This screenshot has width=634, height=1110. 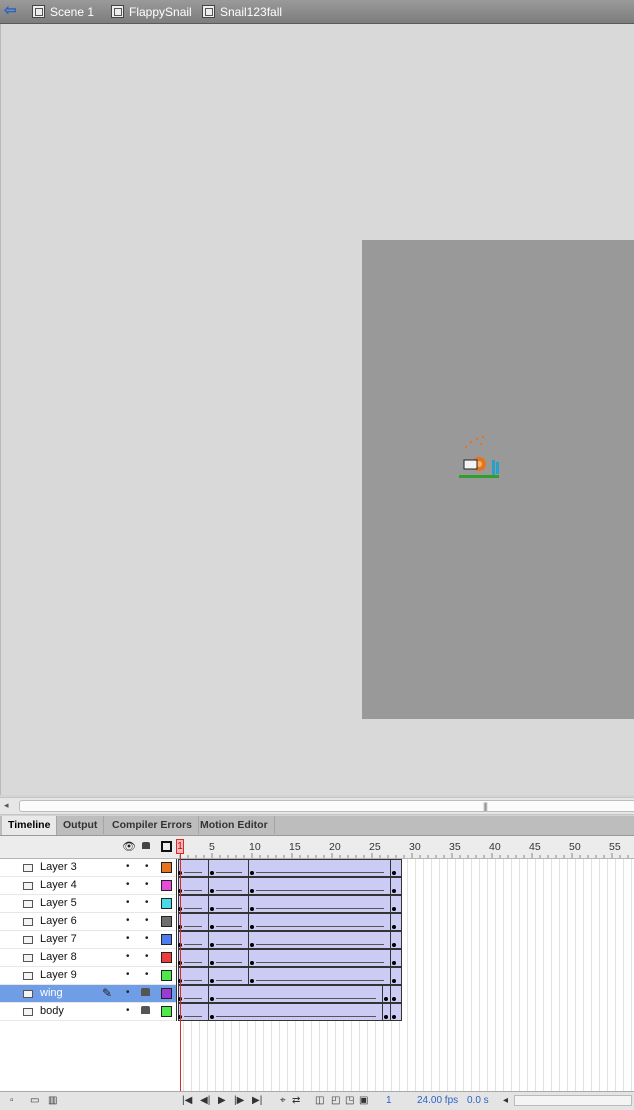 What do you see at coordinates (180, 846) in the screenshot?
I see `playhead: 1` at bounding box center [180, 846].